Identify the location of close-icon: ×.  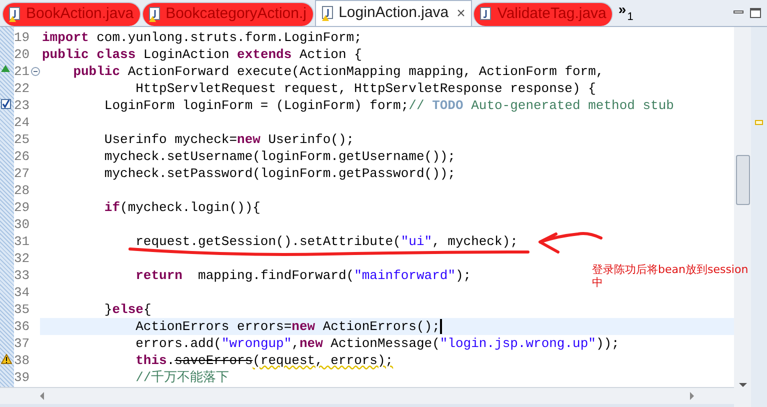
(461, 13).